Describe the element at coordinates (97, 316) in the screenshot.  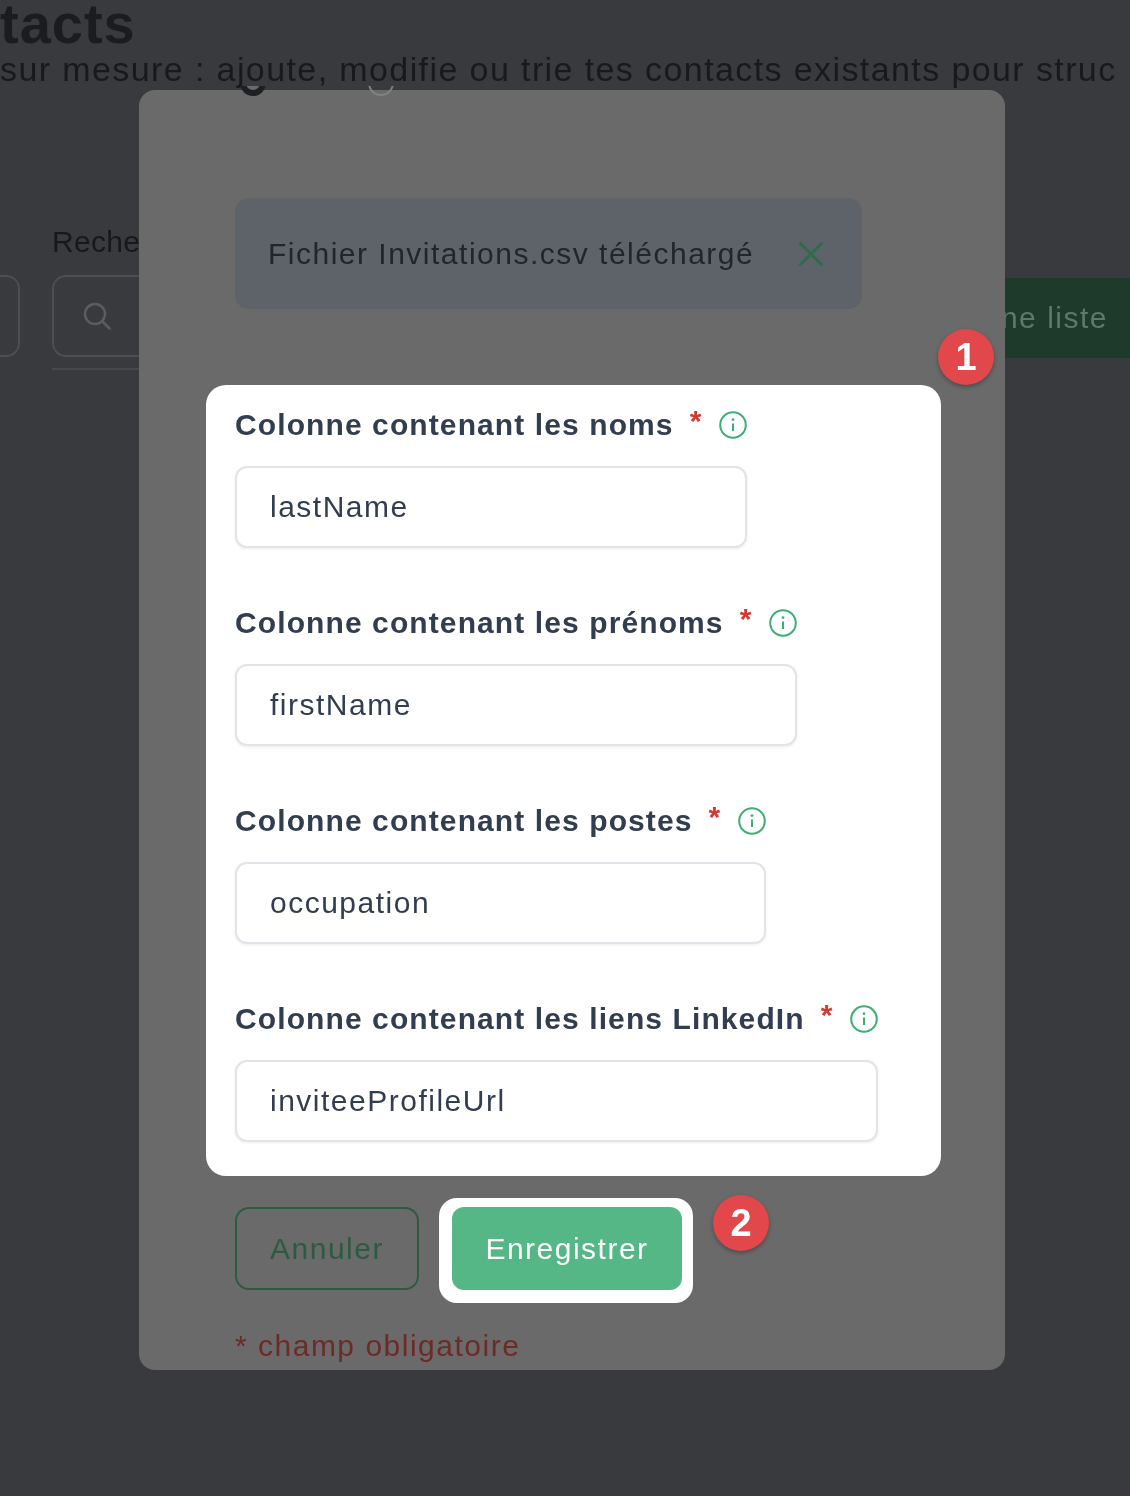
I see `search-icon` at that location.